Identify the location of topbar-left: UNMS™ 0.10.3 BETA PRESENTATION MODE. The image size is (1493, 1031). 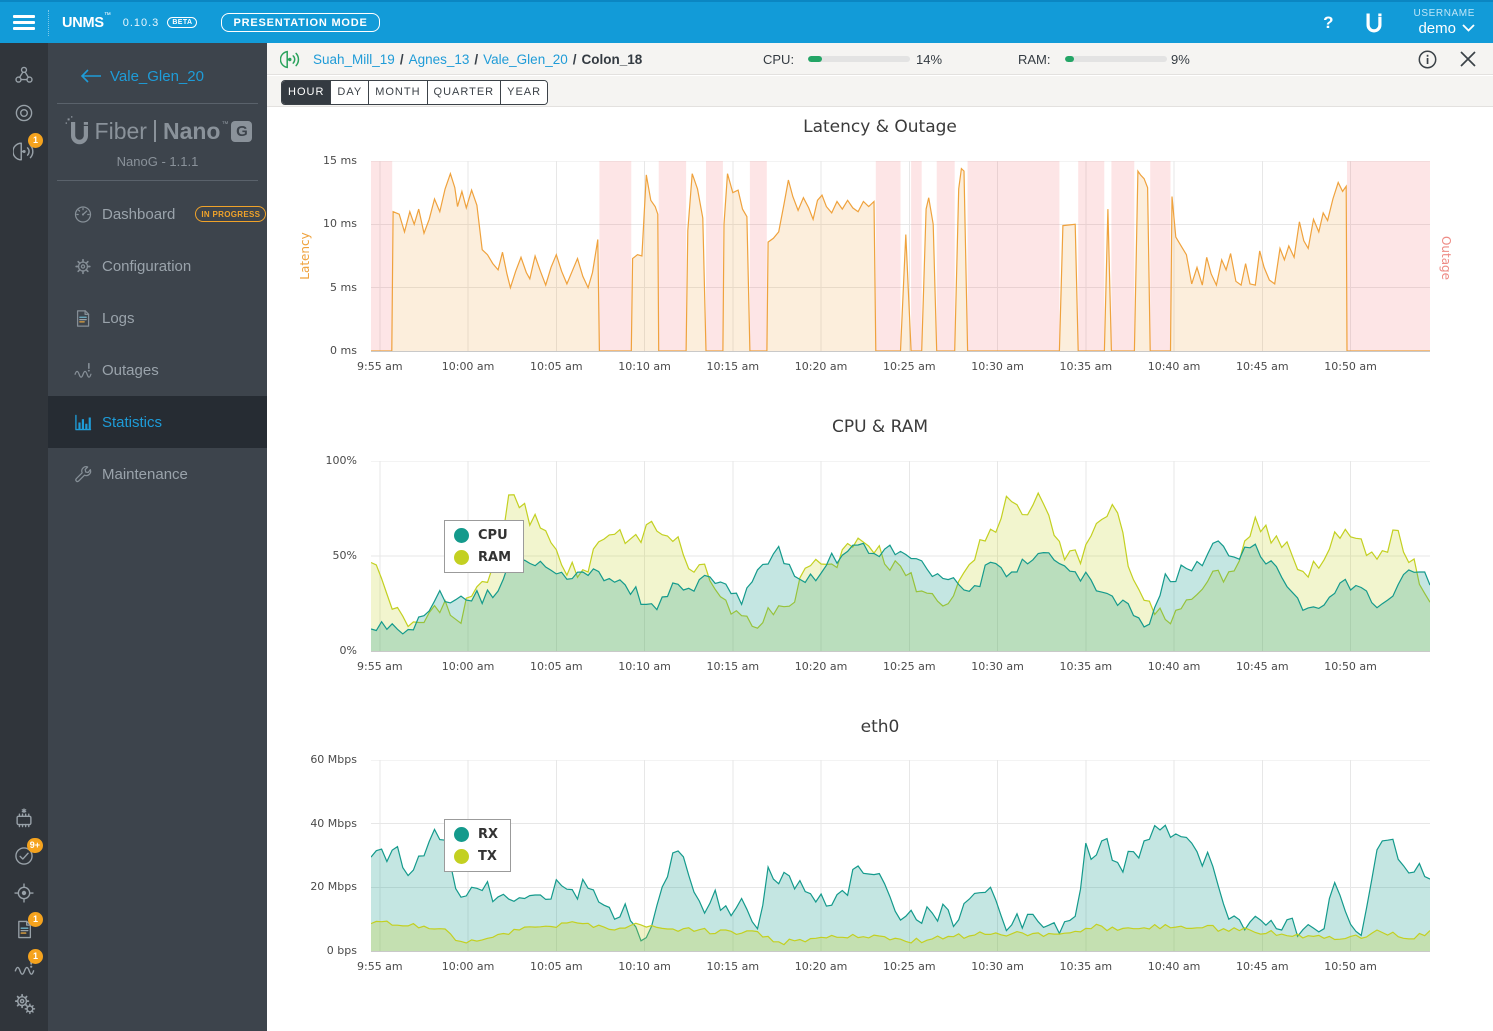
(190, 22).